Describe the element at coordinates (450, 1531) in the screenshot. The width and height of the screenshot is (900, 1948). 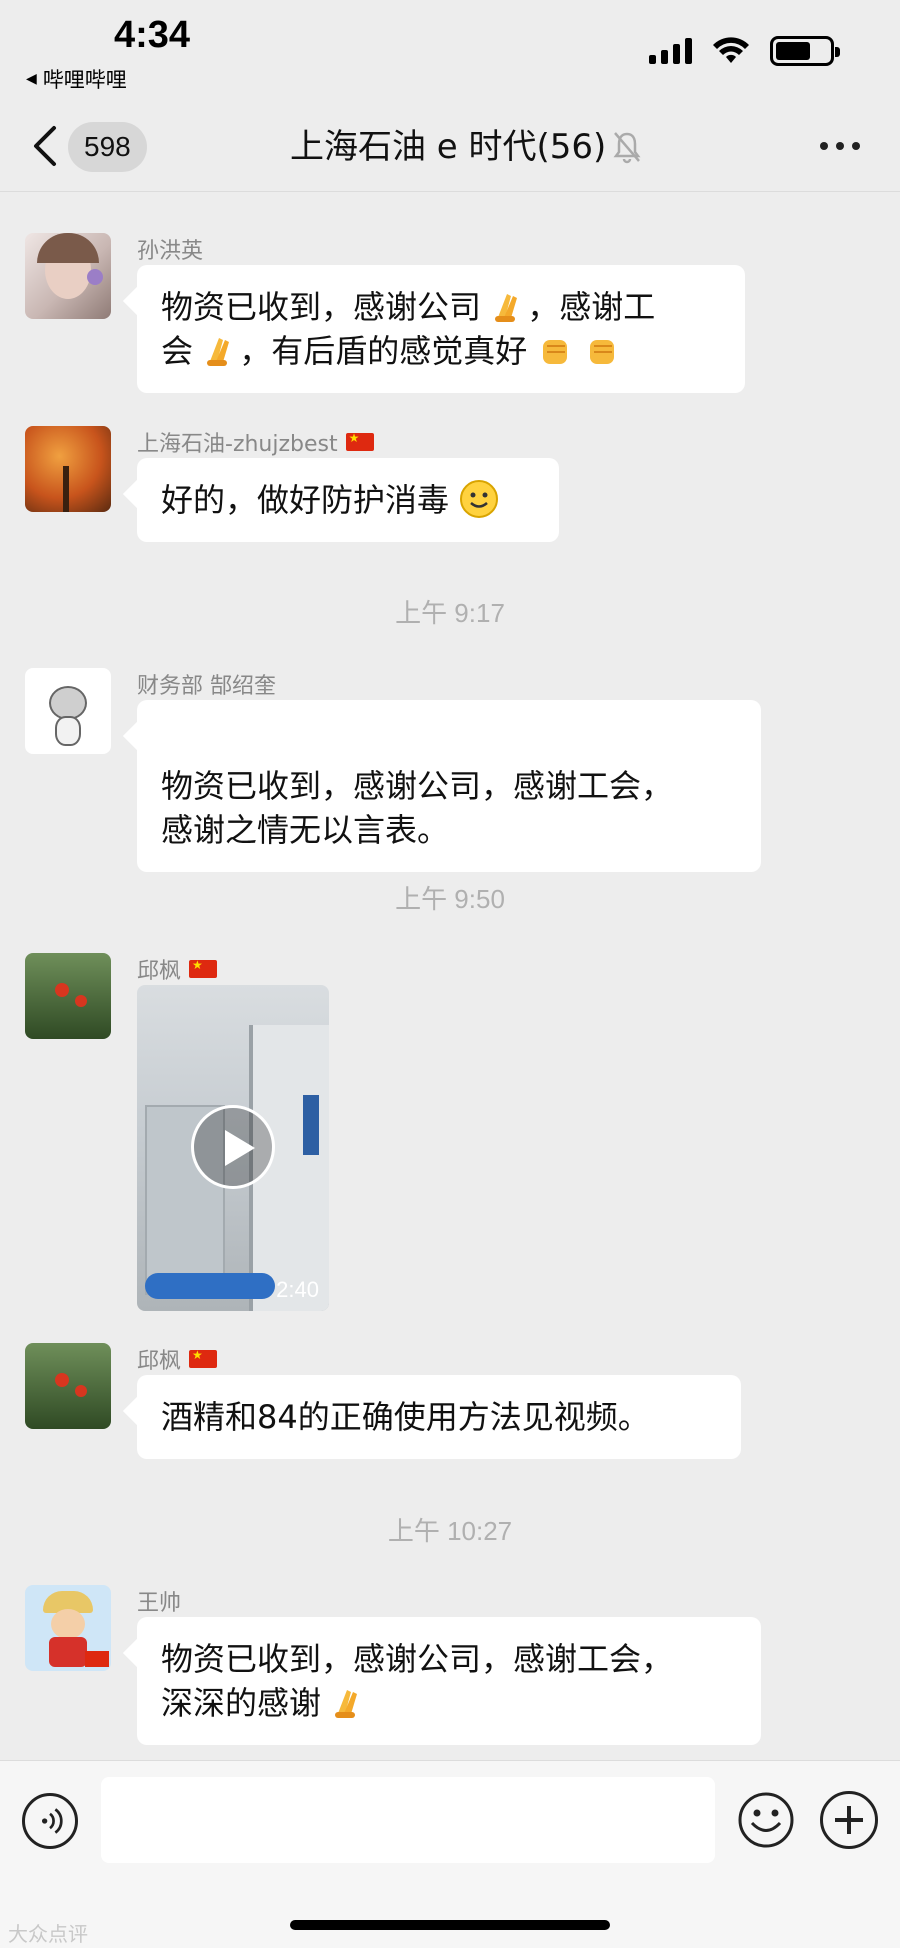
I see `timestamp-divider: 上午 10:27` at that location.